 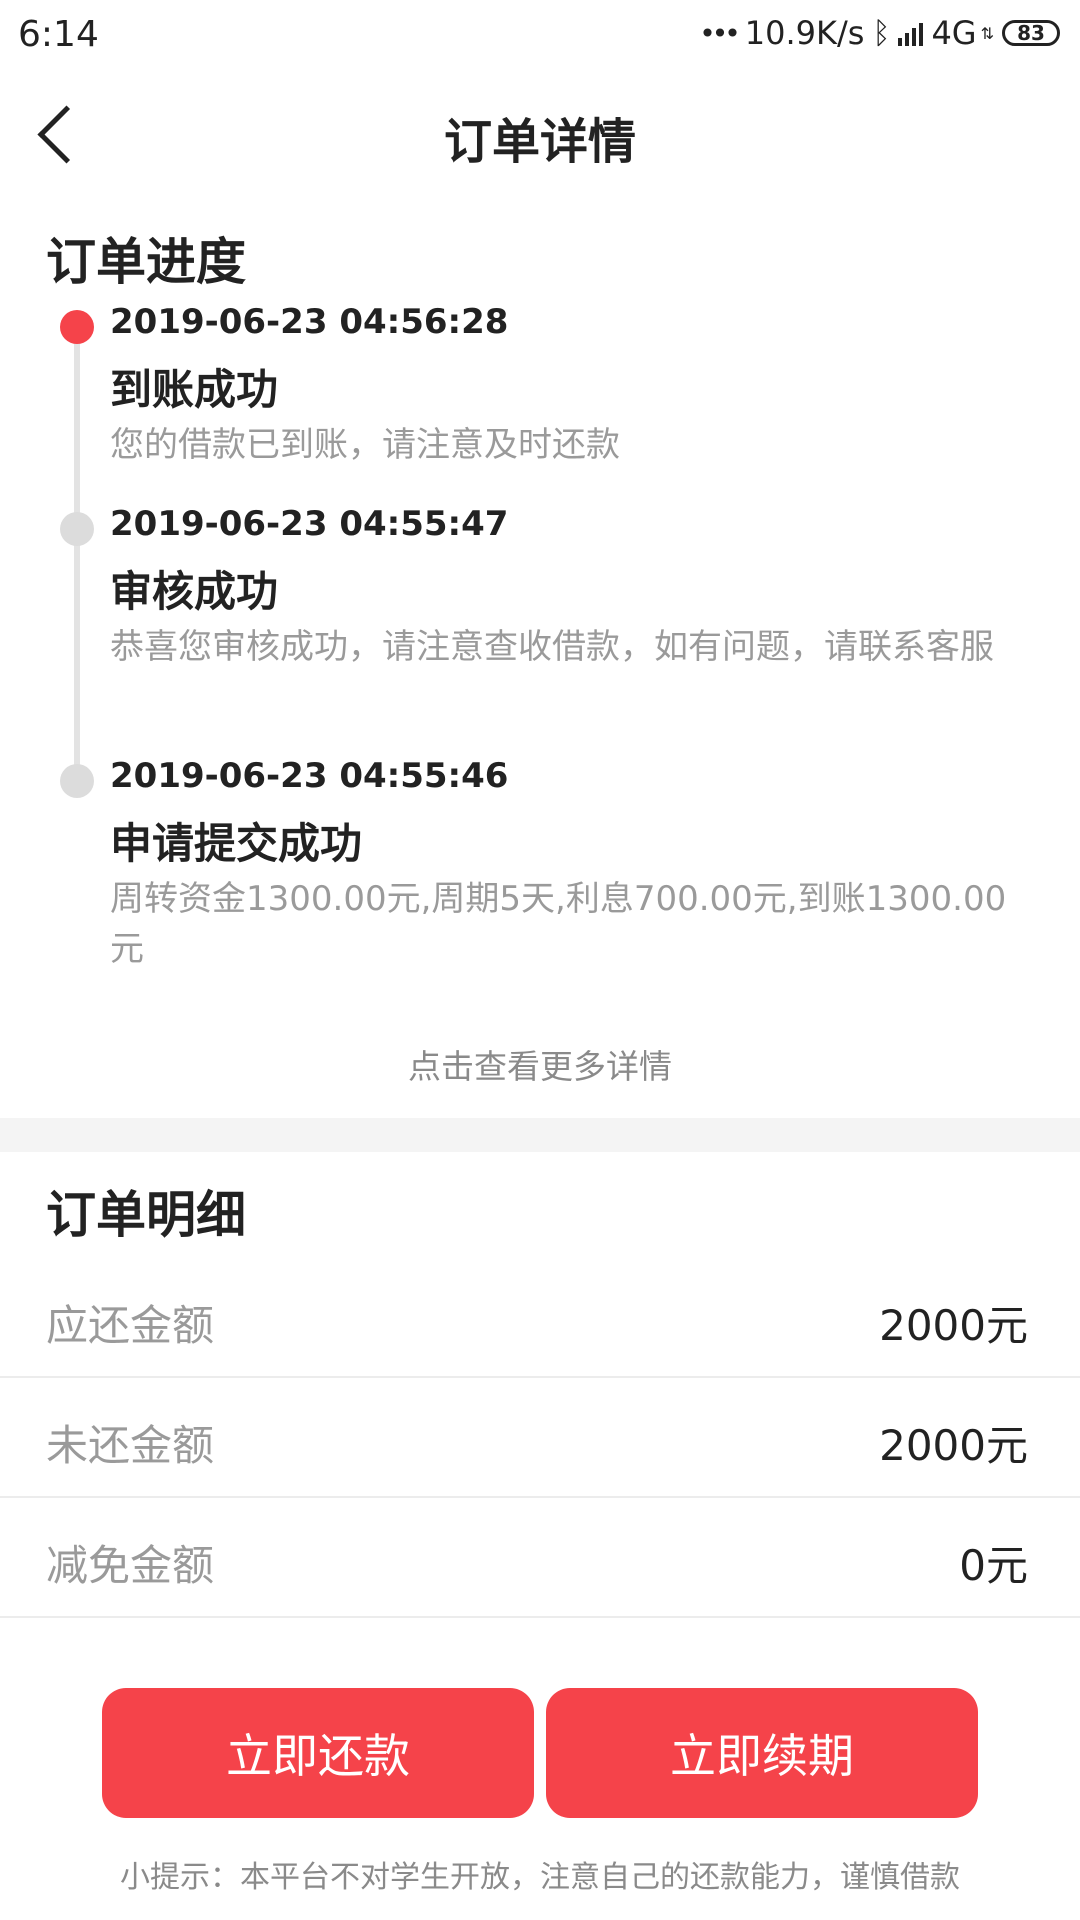 I want to click on dots-icon: •••, so click(x=719, y=33).